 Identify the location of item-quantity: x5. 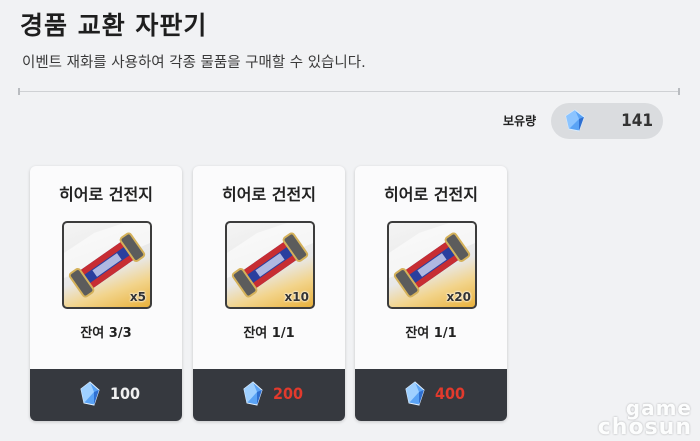
(137, 297).